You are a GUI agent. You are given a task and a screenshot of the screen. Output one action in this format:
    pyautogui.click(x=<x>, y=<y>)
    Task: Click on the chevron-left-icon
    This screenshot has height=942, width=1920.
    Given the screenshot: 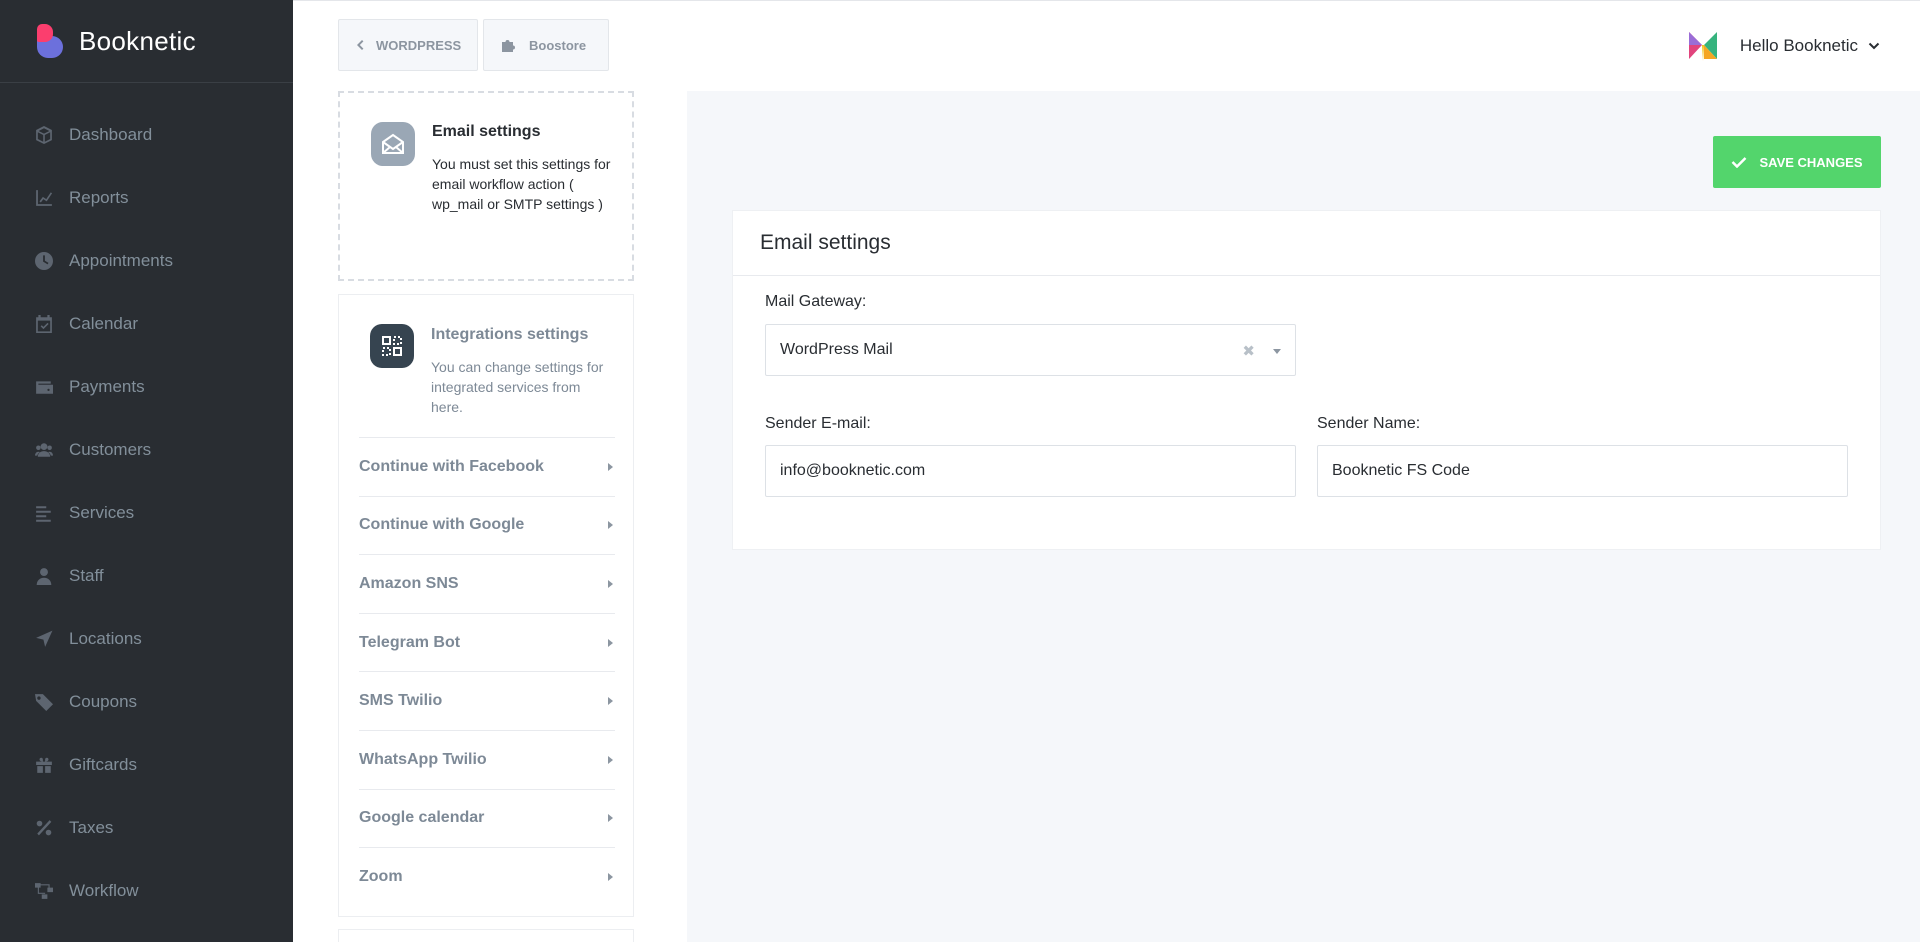 What is the action you would take?
    pyautogui.click(x=360, y=45)
    